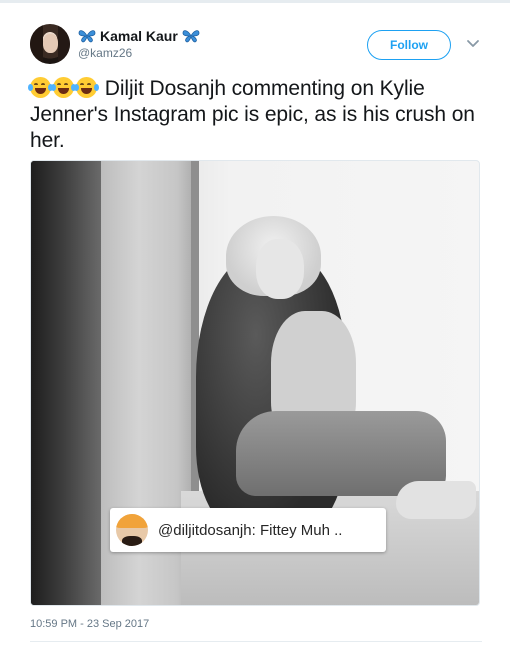 The height and width of the screenshot is (648, 510). What do you see at coordinates (473, 44) in the screenshot?
I see `chevron-down-icon` at bounding box center [473, 44].